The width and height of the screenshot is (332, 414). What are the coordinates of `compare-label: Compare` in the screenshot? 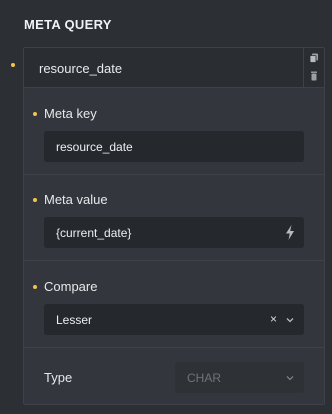 It's located at (71, 286).